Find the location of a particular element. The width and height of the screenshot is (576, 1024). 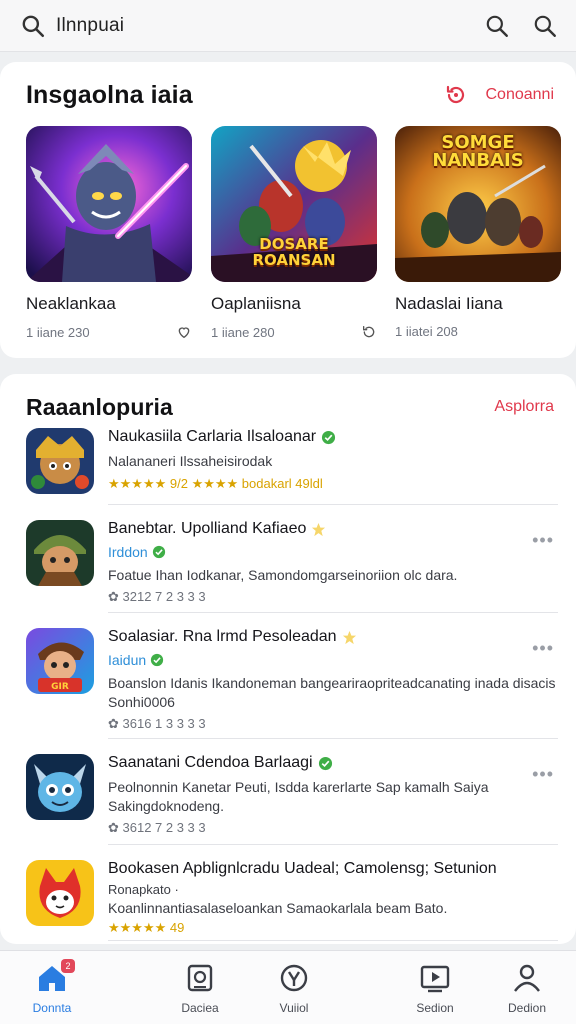

featured-game-name: Neaklankaa is located at coordinates (71, 303).